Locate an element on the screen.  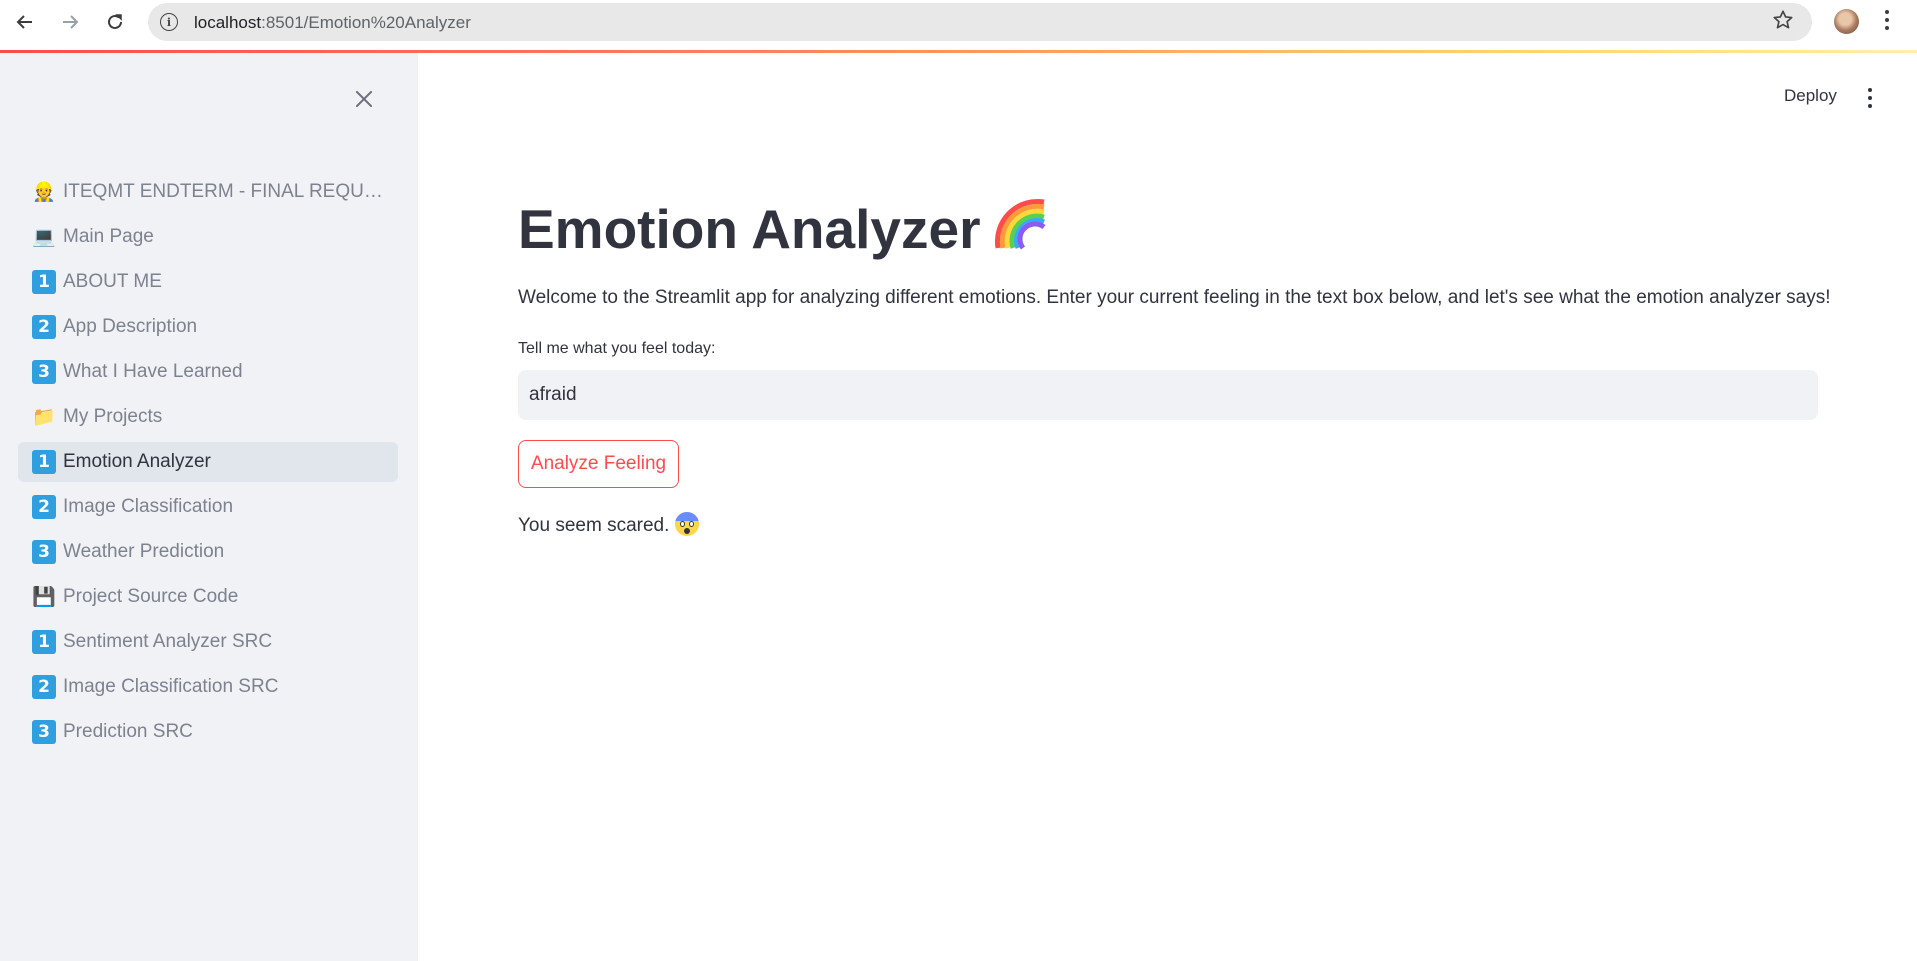
url-host: localhost is located at coordinates (228, 22).